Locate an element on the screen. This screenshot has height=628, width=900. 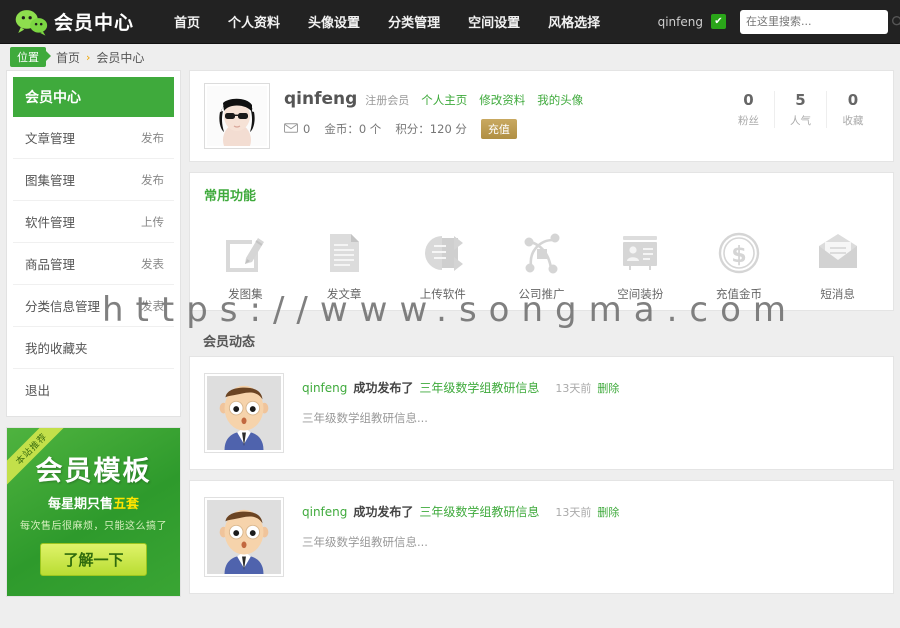
profile-group: 注册会员 is located at coordinates (387, 100).